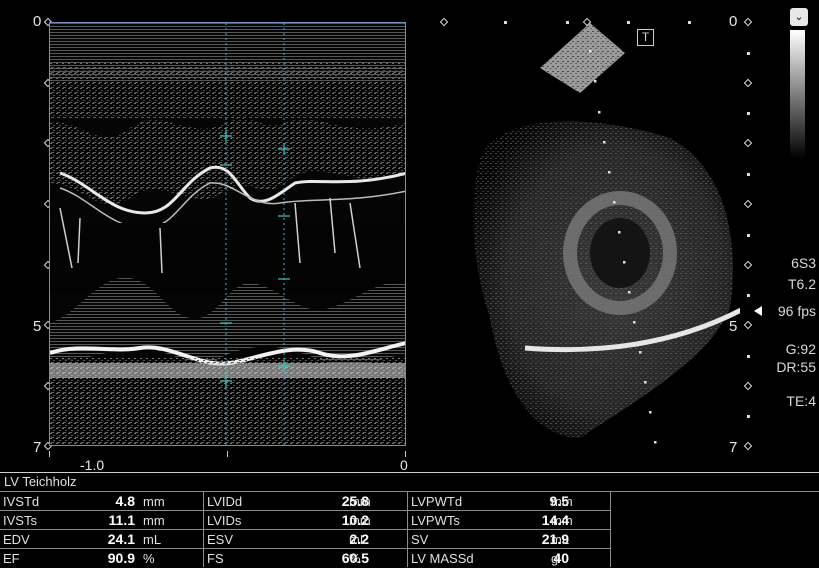 The width and height of the screenshot is (819, 568). I want to click on measurement-label: LVPWTd, so click(437, 501).